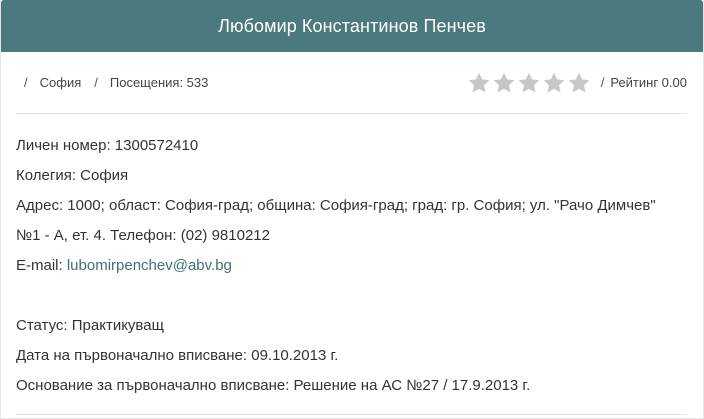 The height and width of the screenshot is (419, 704). I want to click on personal-number: Личен номер: 1300572410, so click(107, 145).